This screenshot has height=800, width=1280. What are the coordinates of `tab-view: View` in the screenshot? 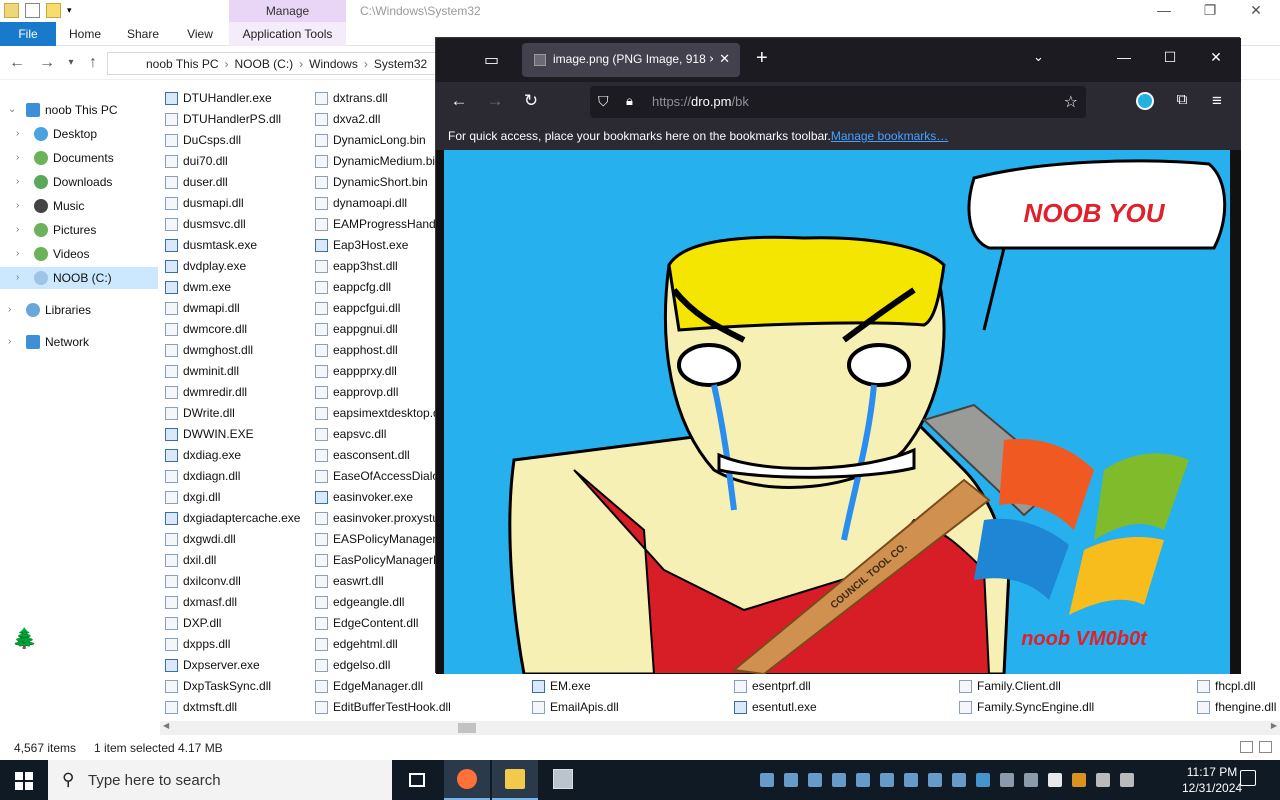 It's located at (200, 34).